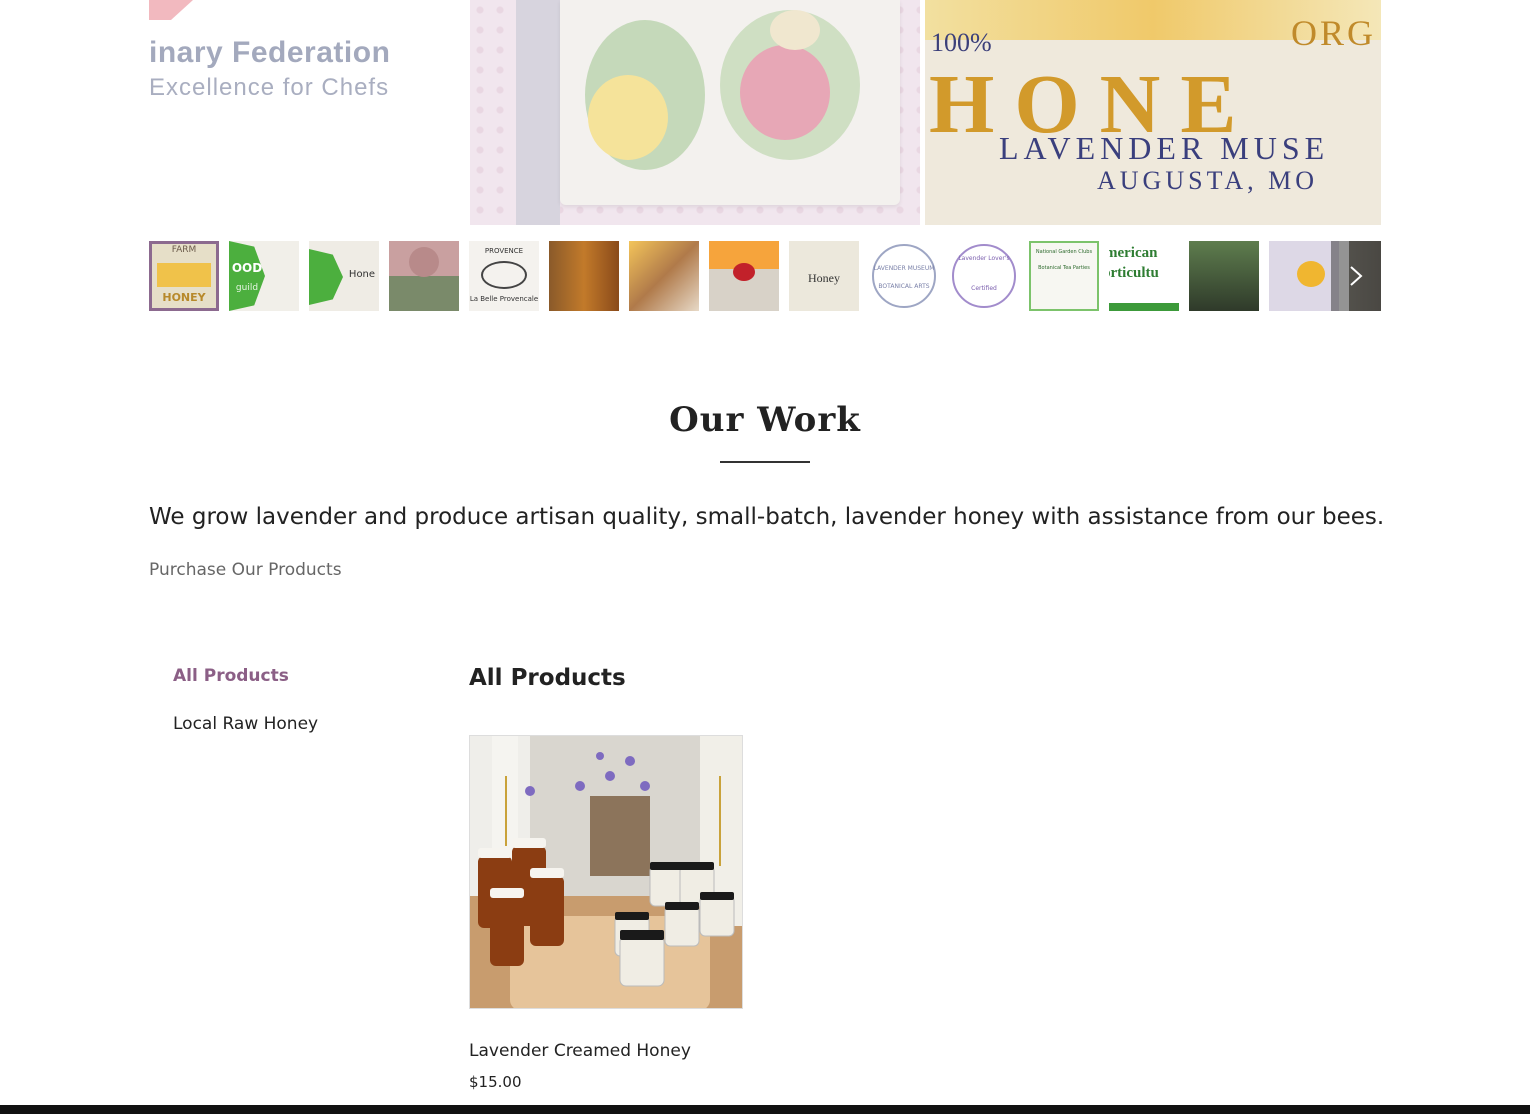 The width and height of the screenshot is (1530, 1114). What do you see at coordinates (785, 92) in the screenshot?
I see `plate-flower-red` at bounding box center [785, 92].